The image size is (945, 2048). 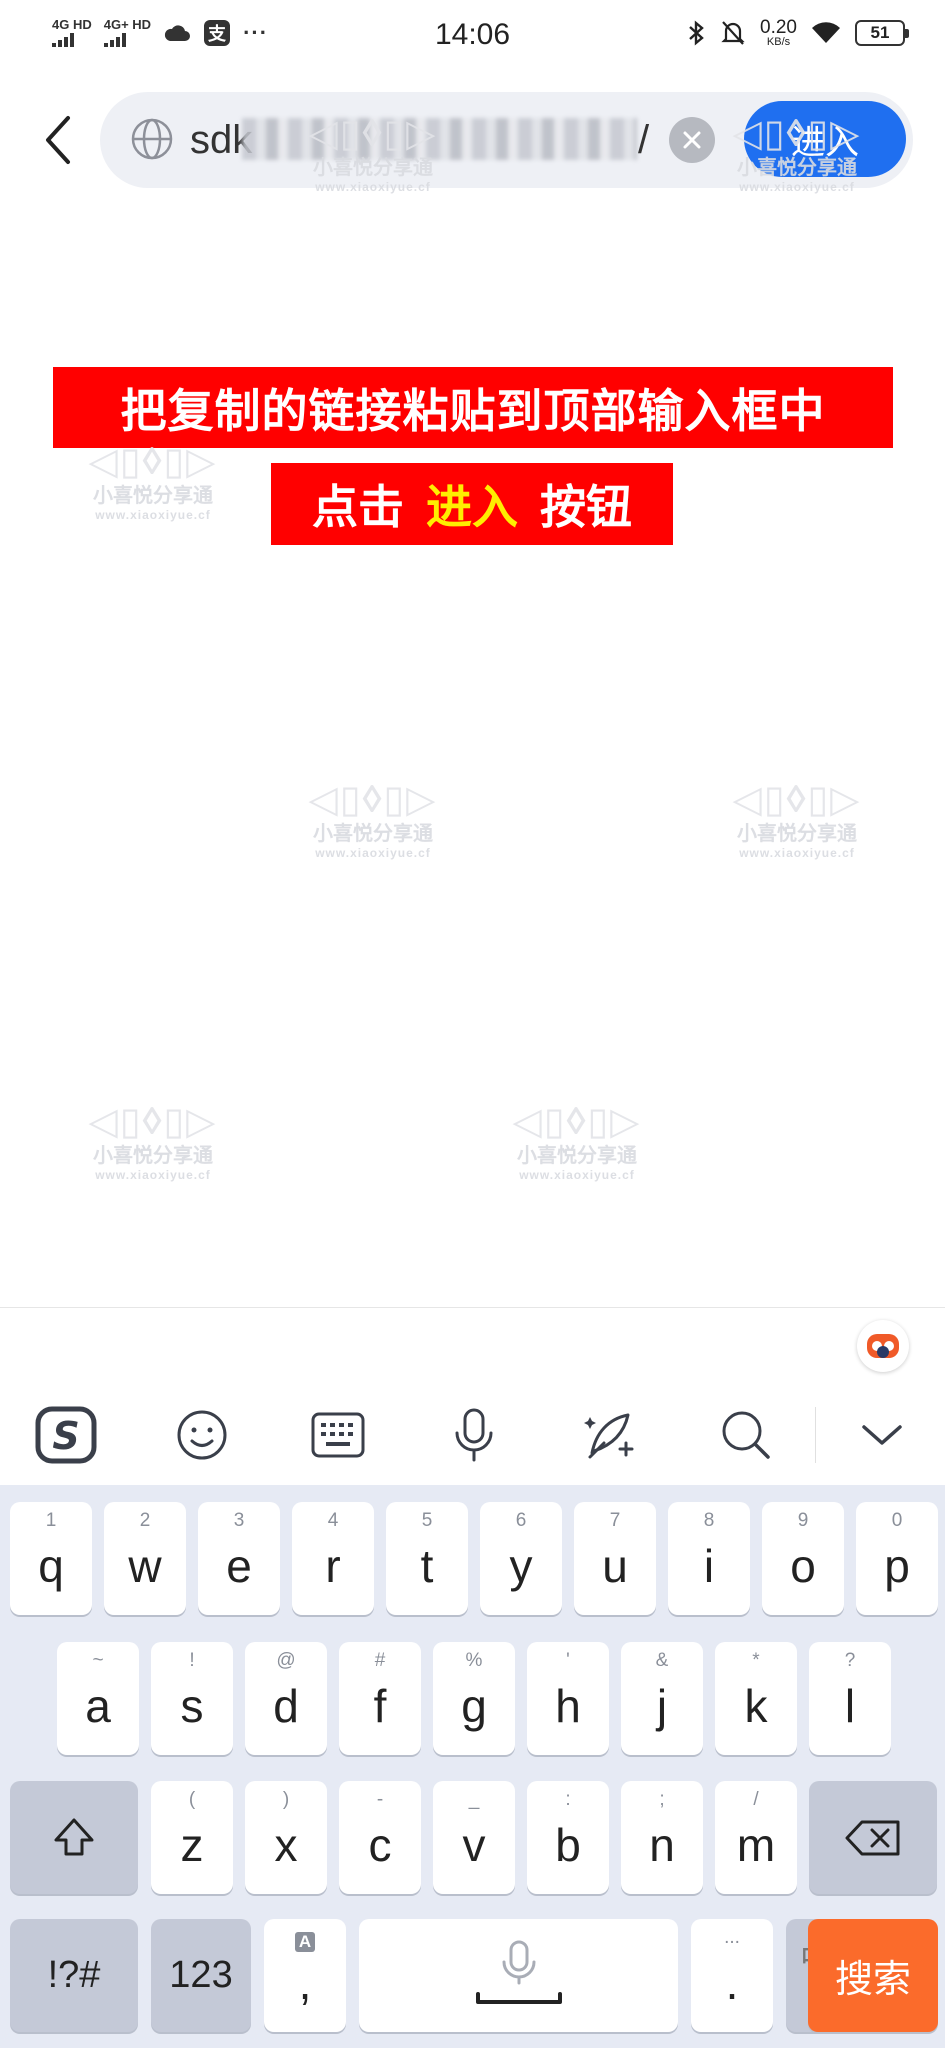 What do you see at coordinates (145, 1558) in the screenshot?
I see `key-w: 2w` at bounding box center [145, 1558].